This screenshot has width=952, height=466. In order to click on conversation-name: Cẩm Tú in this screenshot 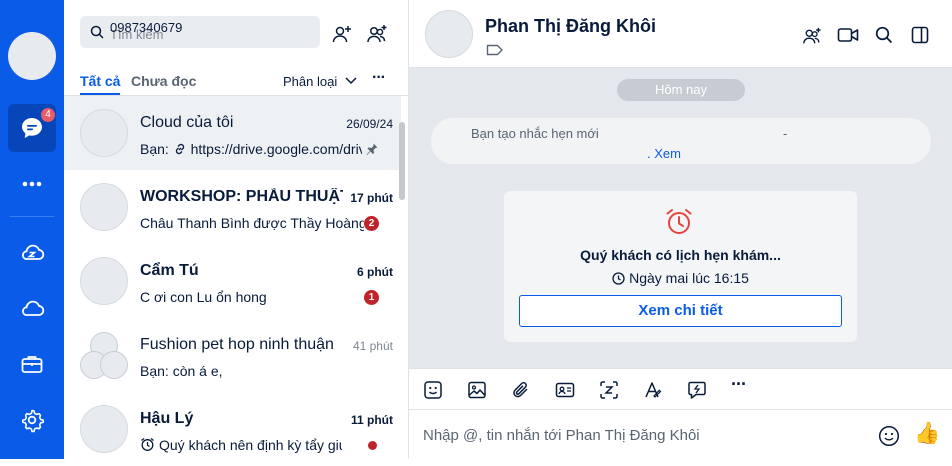, I will do `click(169, 270)`.